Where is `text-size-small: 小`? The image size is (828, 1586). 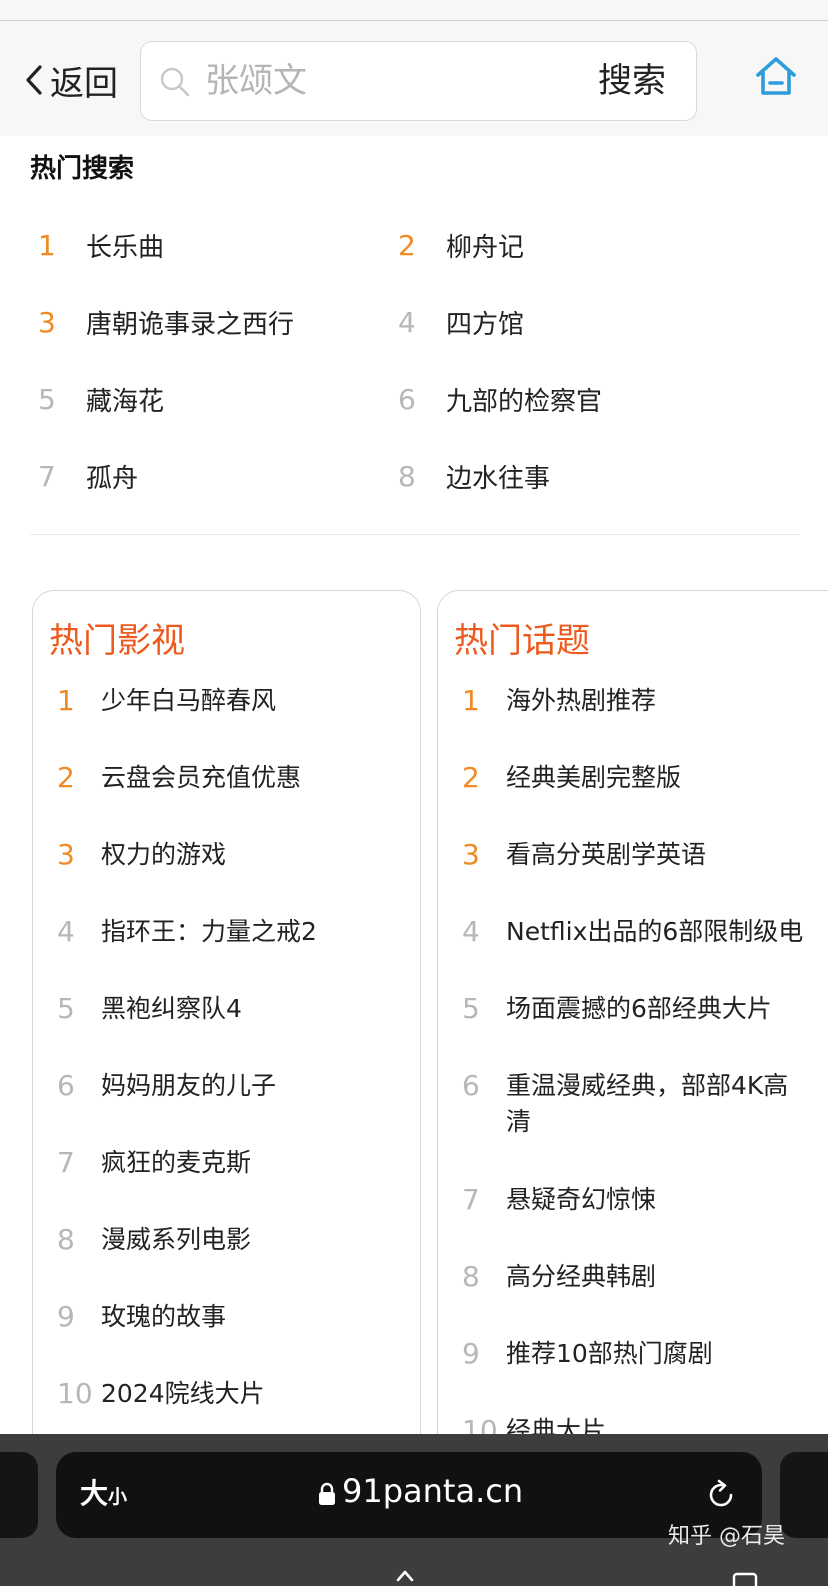 text-size-small: 小 is located at coordinates (118, 1497).